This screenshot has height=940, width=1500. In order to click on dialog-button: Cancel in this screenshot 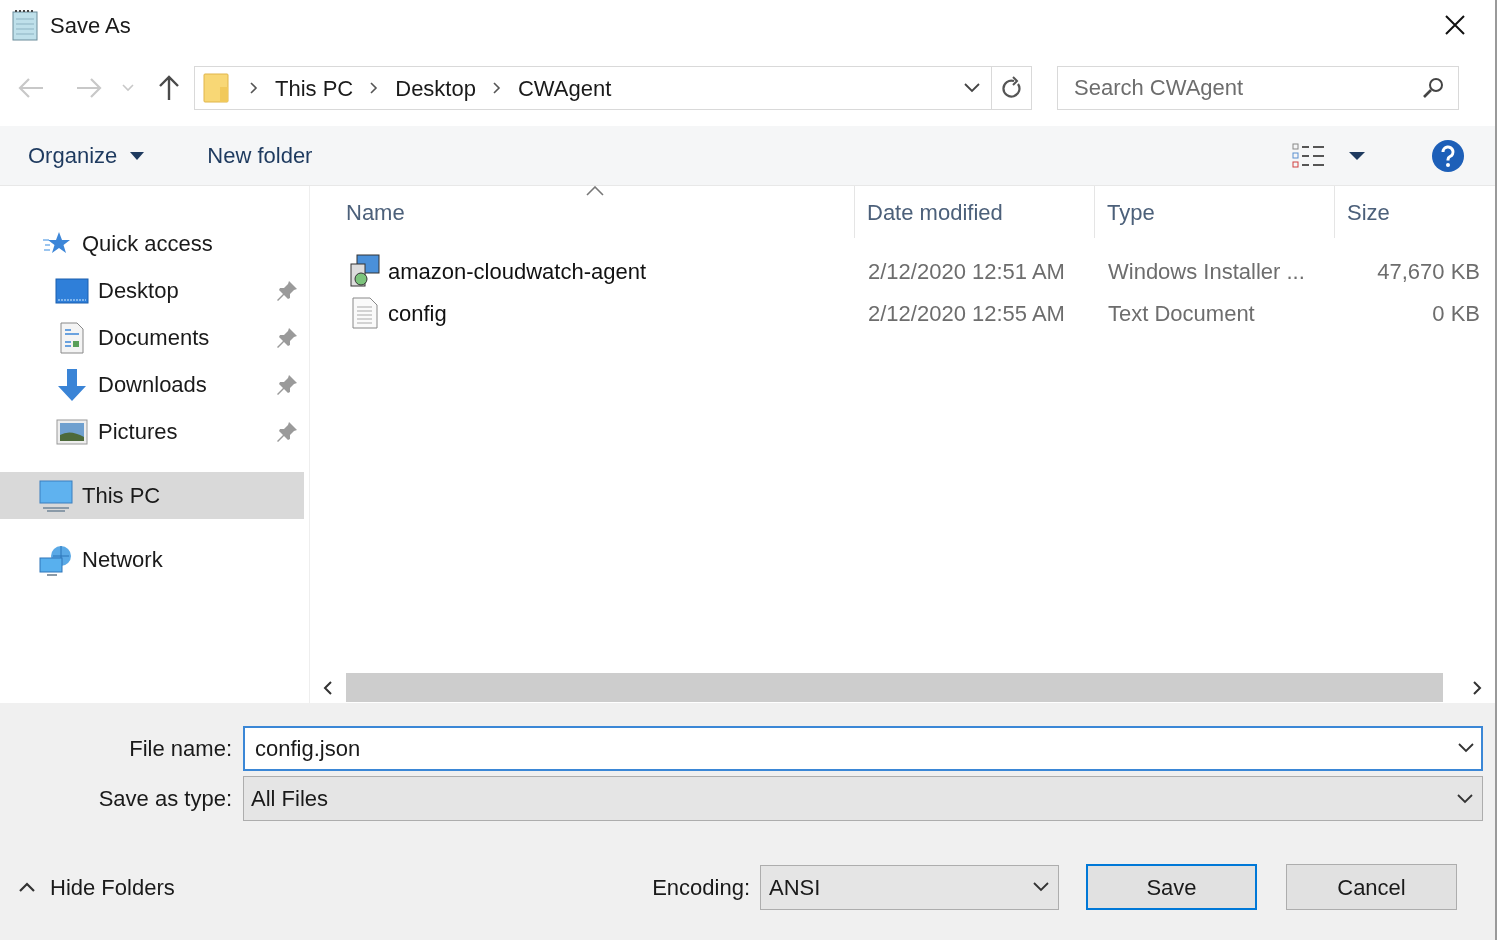, I will do `click(1371, 887)`.